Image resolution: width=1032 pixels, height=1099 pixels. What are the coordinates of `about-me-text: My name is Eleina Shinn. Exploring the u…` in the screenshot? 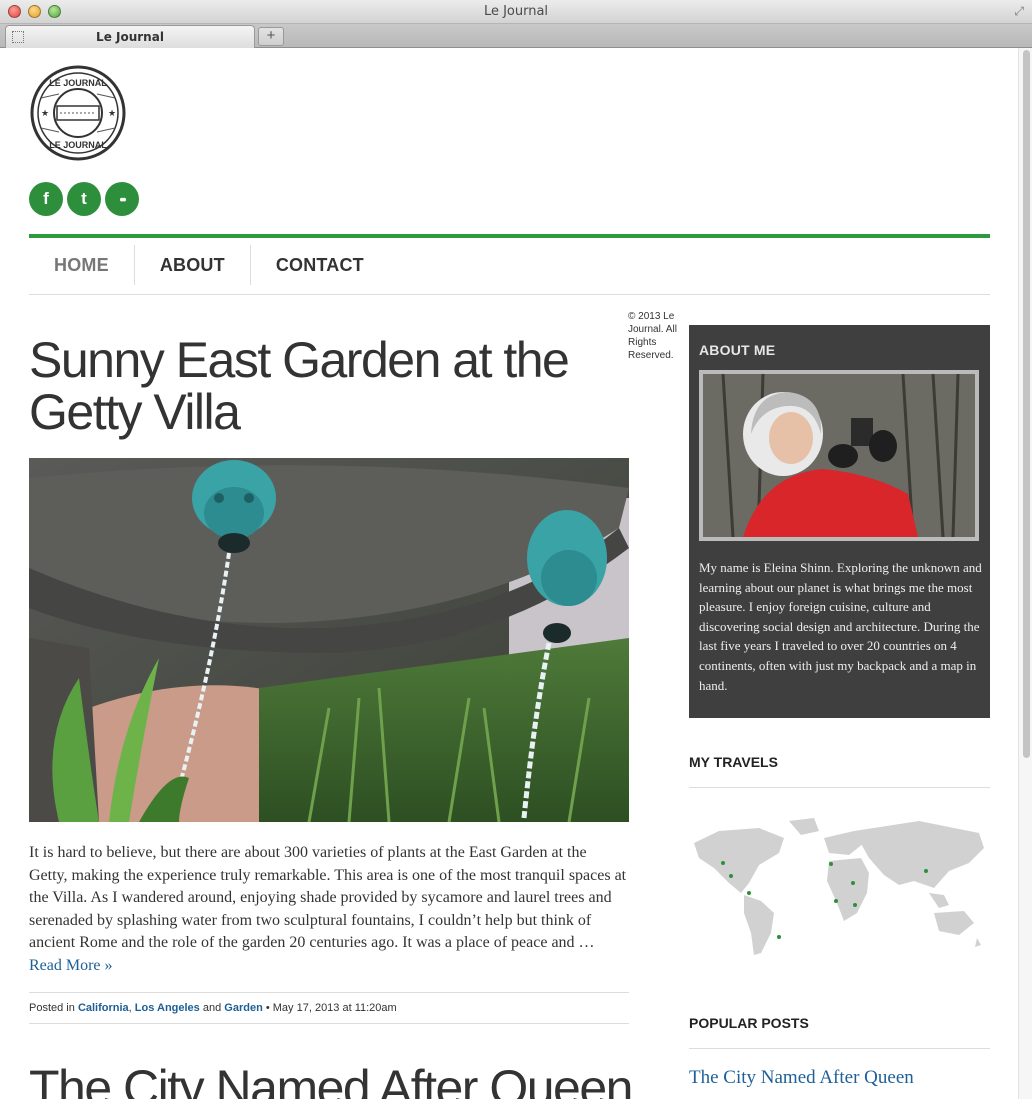 It's located at (840, 626).